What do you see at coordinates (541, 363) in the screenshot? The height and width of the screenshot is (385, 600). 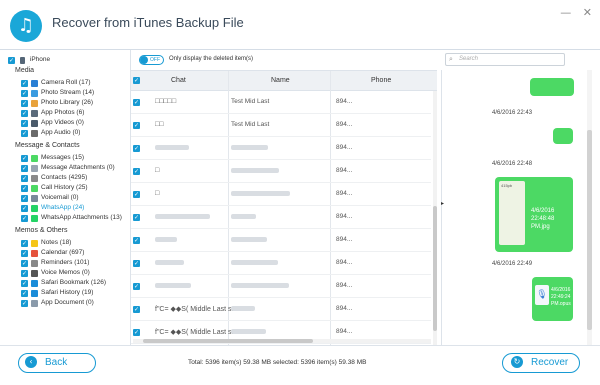 I see `recover-button: ↻ Recover` at bounding box center [541, 363].